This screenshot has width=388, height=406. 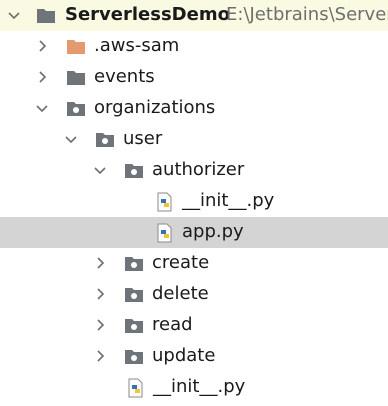 What do you see at coordinates (228, 200) in the screenshot?
I see `tree-label-authorizer-init: __init__.py` at bounding box center [228, 200].